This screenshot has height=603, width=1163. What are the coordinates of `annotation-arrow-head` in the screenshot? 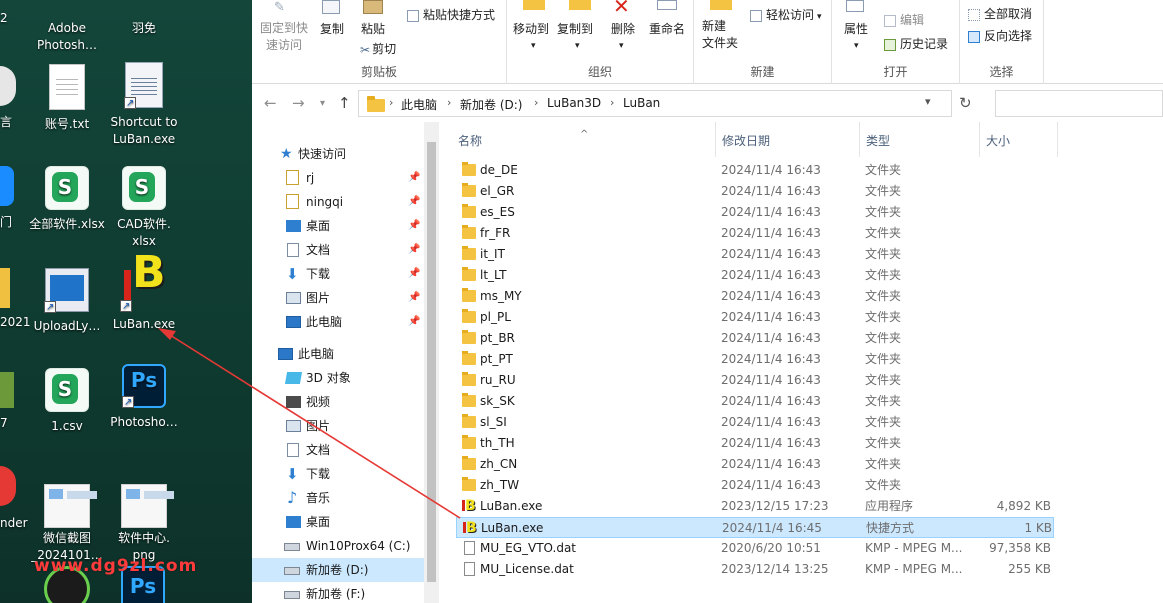 It's located at (167, 334).